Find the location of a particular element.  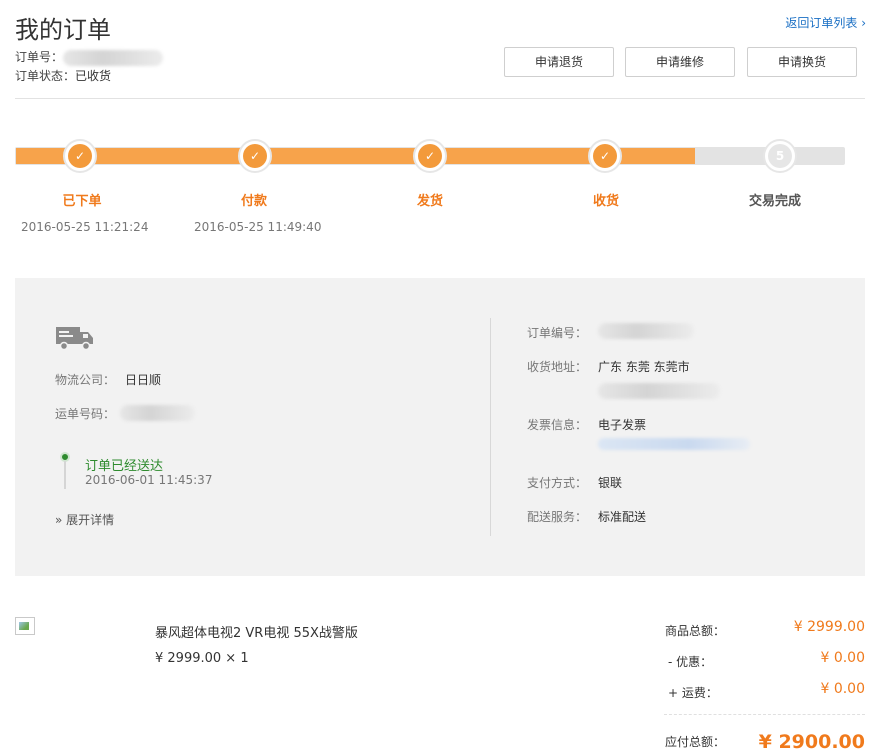

order-status-label: 订单状态： is located at coordinates (45, 76).